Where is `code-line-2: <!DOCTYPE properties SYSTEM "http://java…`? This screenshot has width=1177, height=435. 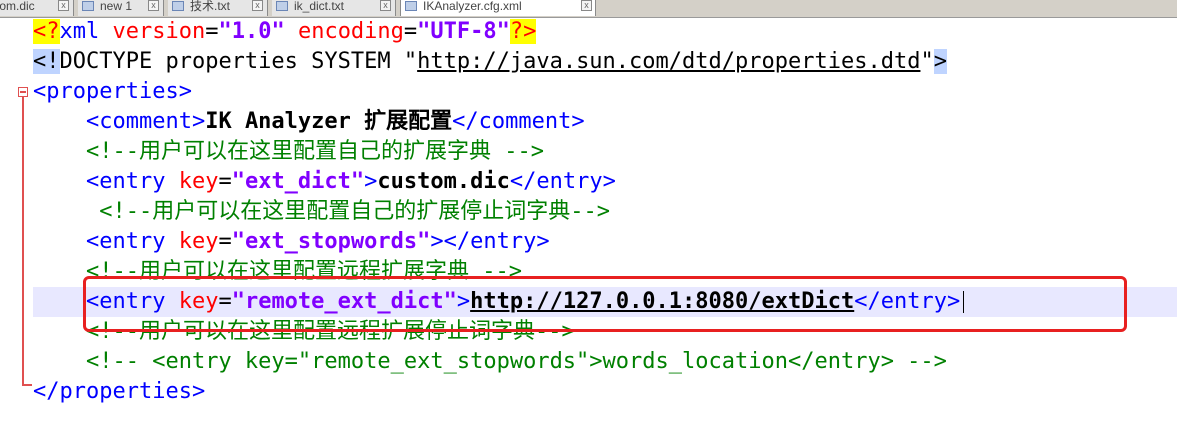 code-line-2: <!DOCTYPE properties SYSTEM "http://java… is located at coordinates (490, 61).